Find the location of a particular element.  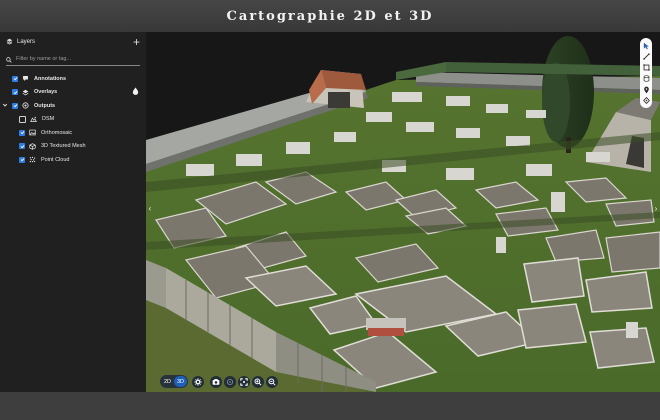

layers-title: Layers is located at coordinates (26, 42).